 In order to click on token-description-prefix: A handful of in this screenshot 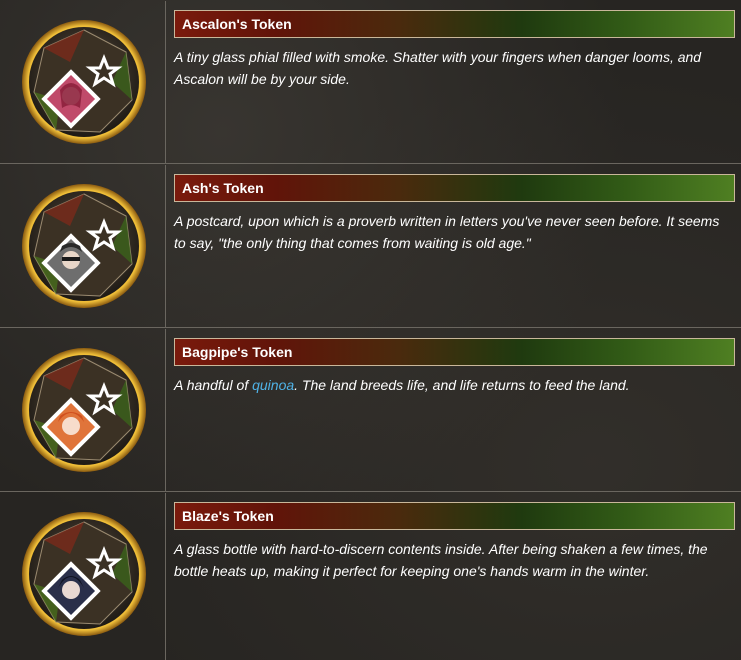, I will do `click(213, 385)`.